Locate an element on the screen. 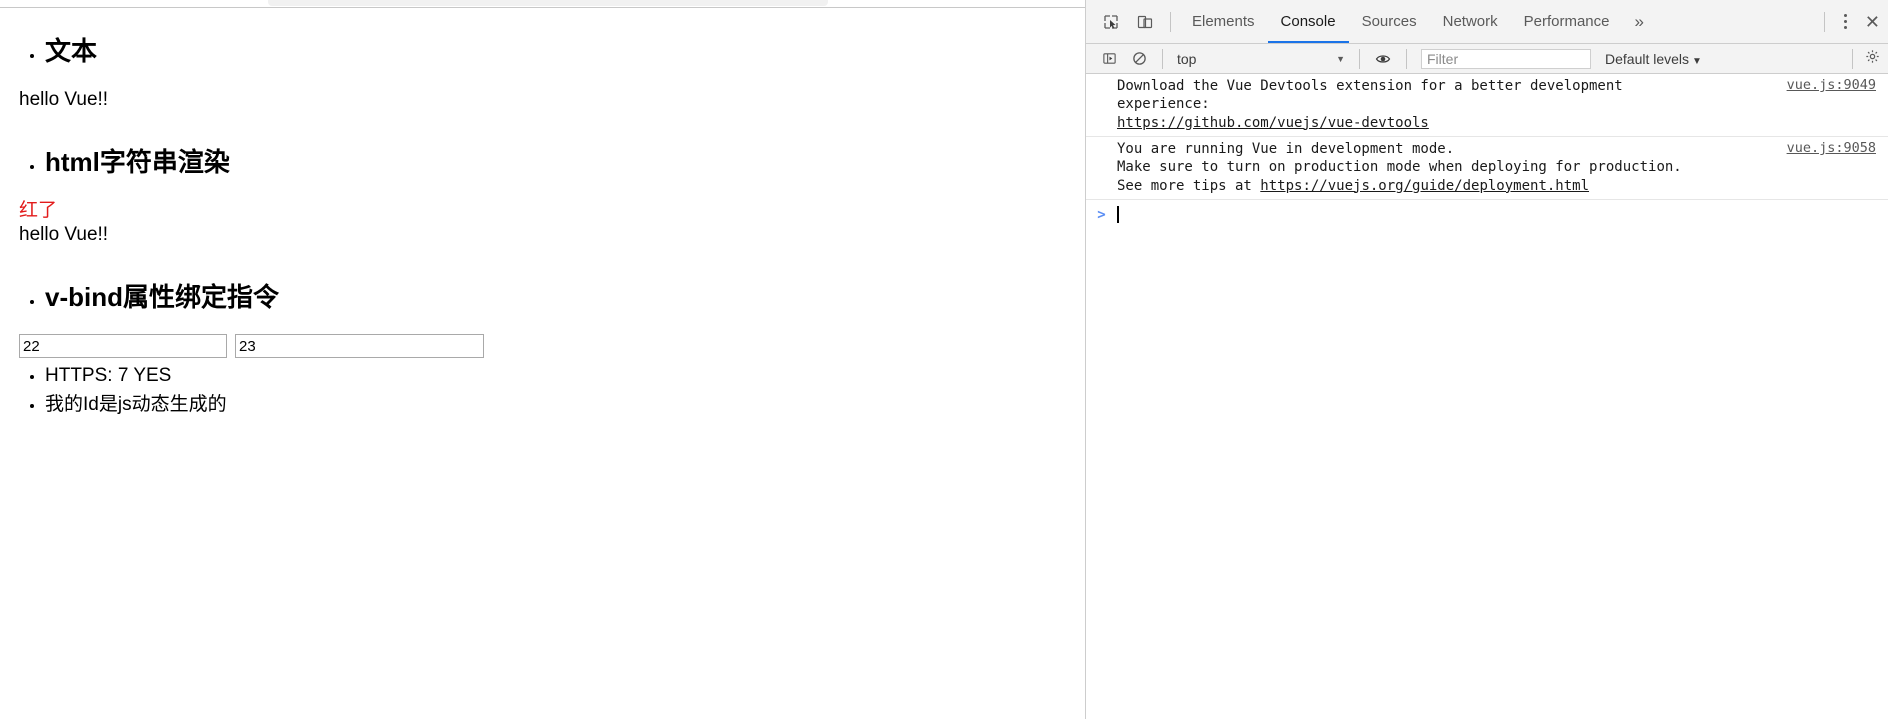 This screenshot has width=1888, height=719. console-prompt-input is located at coordinates (1502, 215).